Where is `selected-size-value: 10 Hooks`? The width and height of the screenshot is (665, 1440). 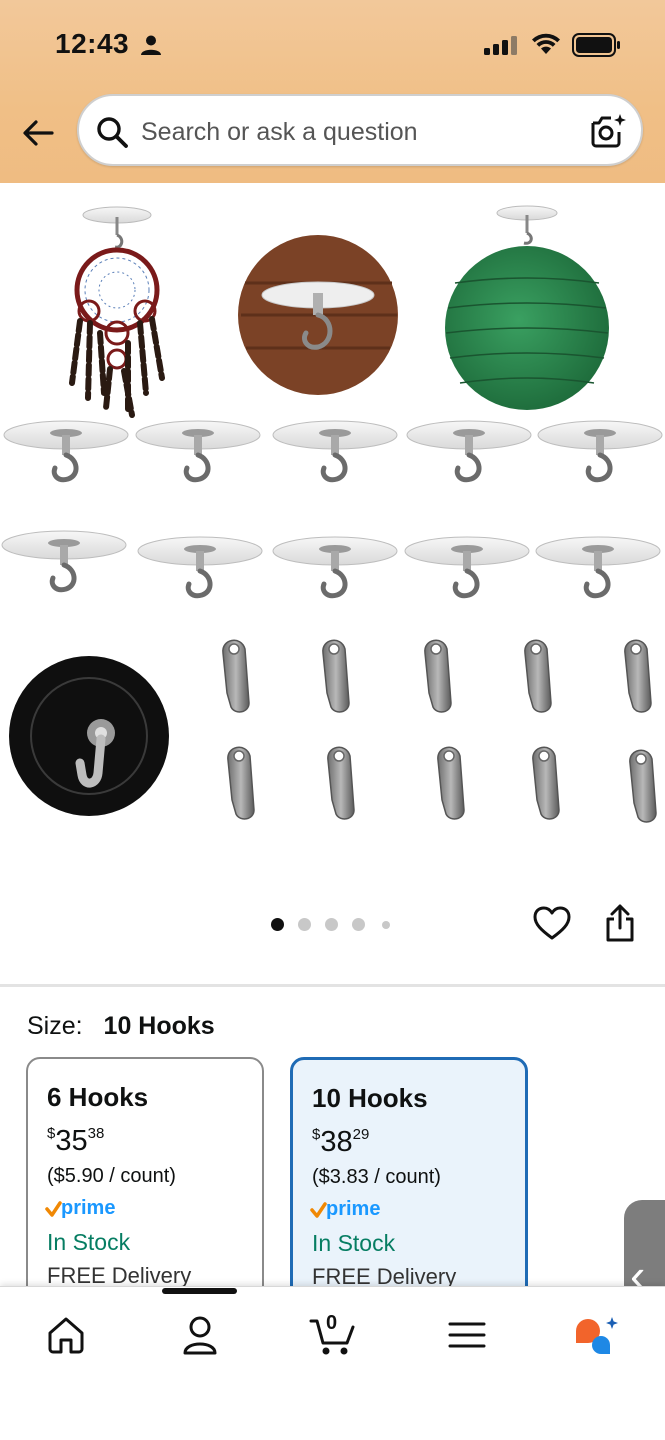
selected-size-value: 10 Hooks is located at coordinates (159, 1026).